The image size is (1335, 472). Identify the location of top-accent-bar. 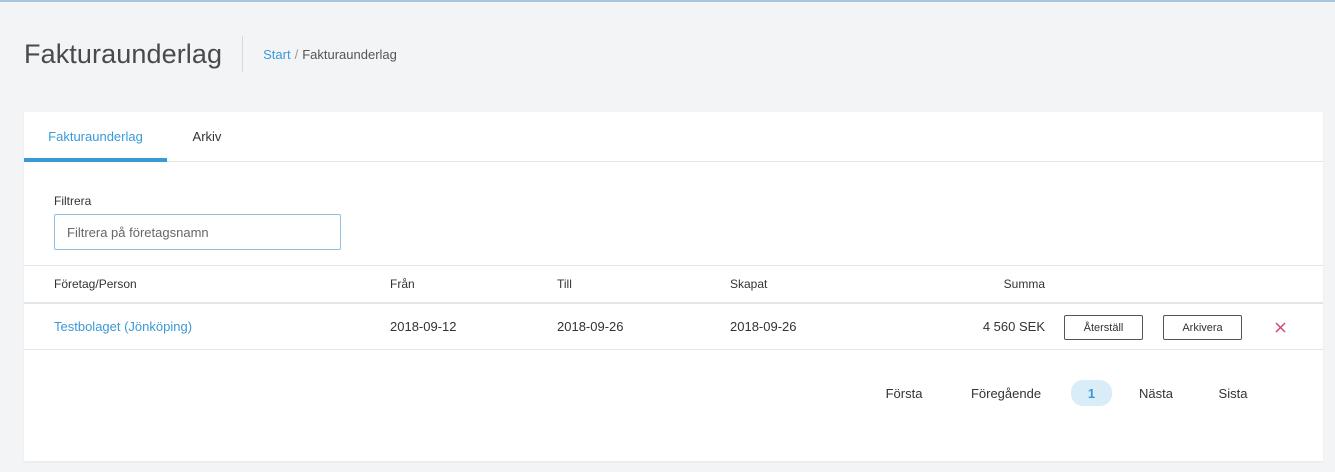
(667, 1).